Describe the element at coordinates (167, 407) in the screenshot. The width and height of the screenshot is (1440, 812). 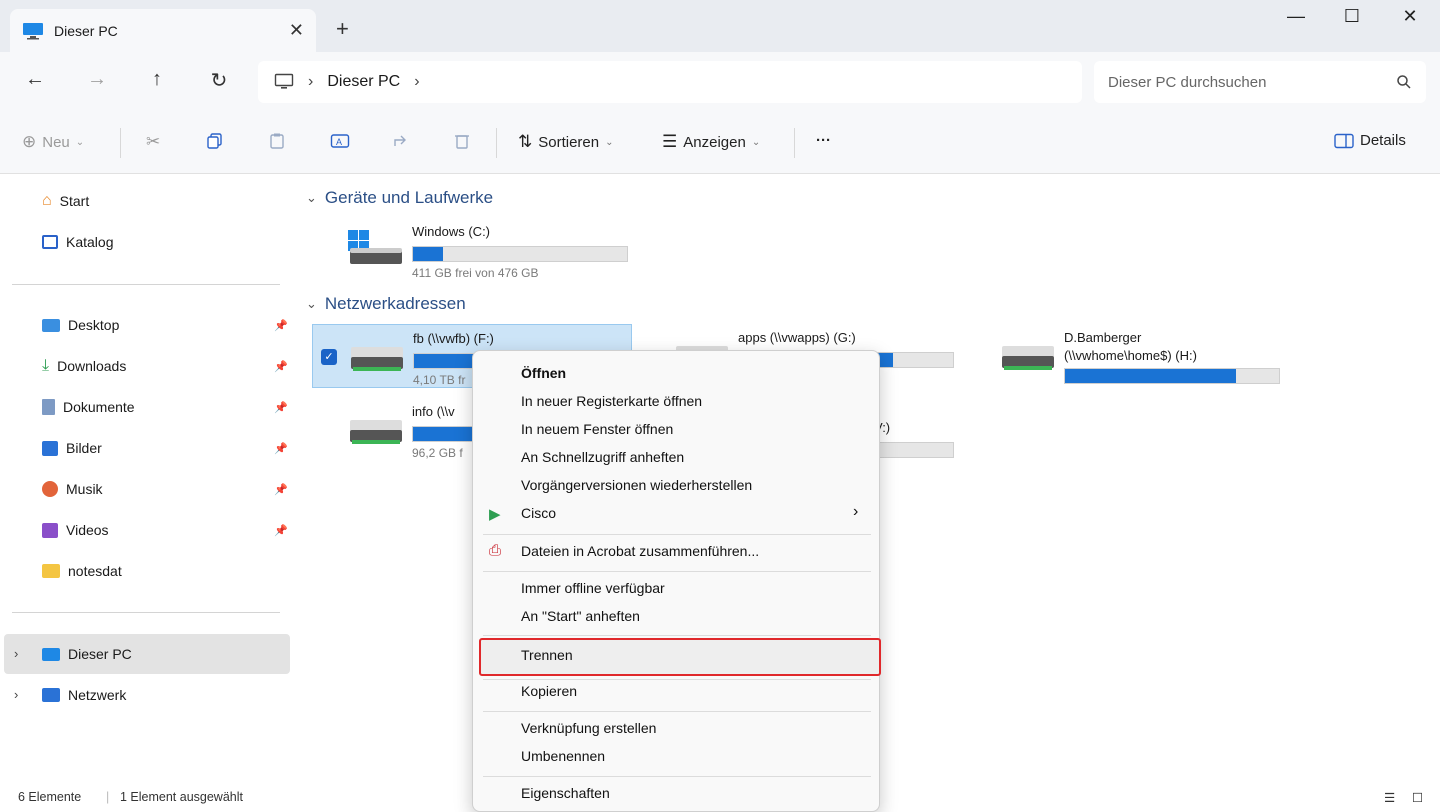
I see `sidebar-item-dokumente: Dokumente 📌` at that location.